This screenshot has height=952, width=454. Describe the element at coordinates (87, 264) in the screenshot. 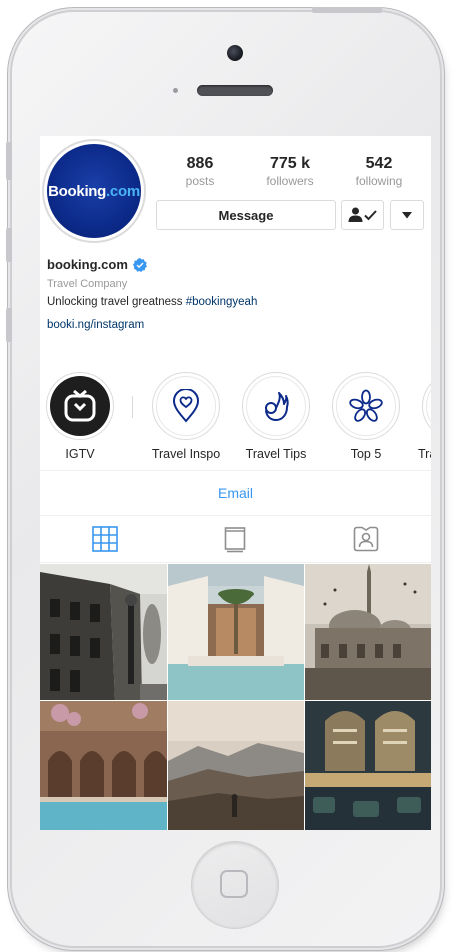

I see `username-text: booking.com` at that location.